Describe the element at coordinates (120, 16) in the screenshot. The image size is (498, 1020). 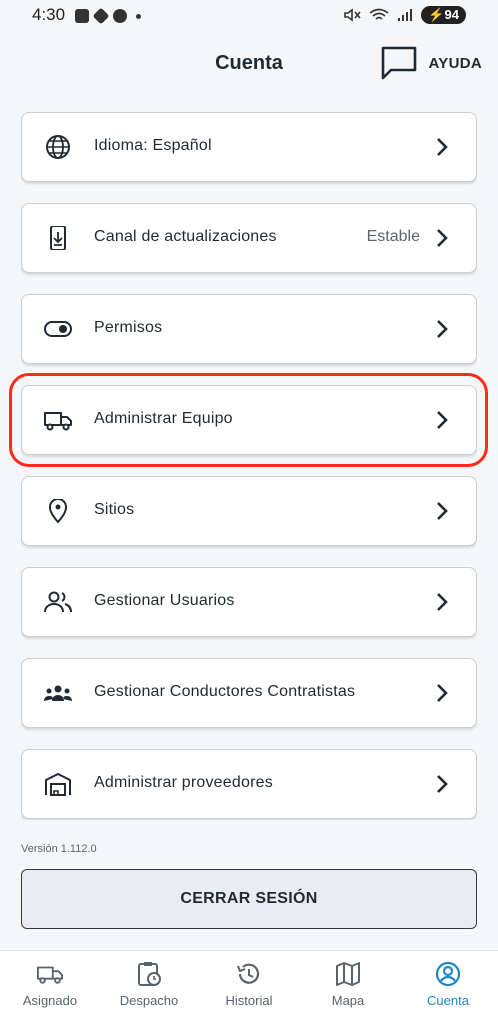
I see `message-icon` at that location.